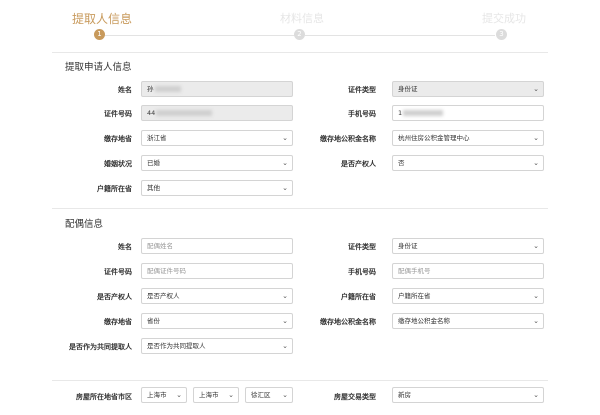  I want to click on applicant-marital-select: 已婚 ⌄, so click(217, 163).